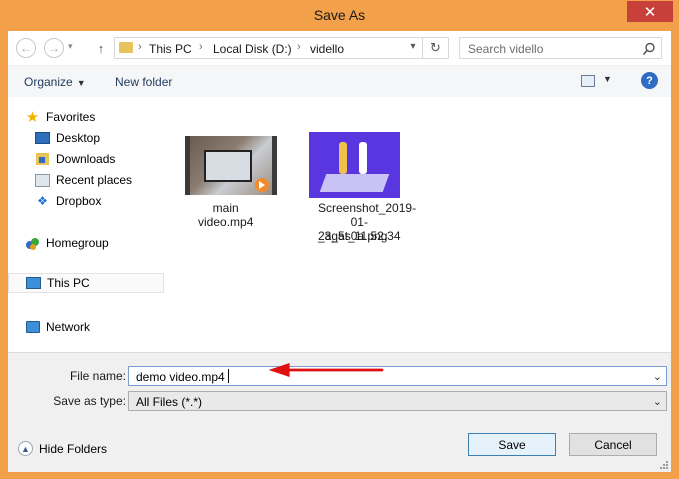  I want to click on close-button: ✕, so click(650, 11).